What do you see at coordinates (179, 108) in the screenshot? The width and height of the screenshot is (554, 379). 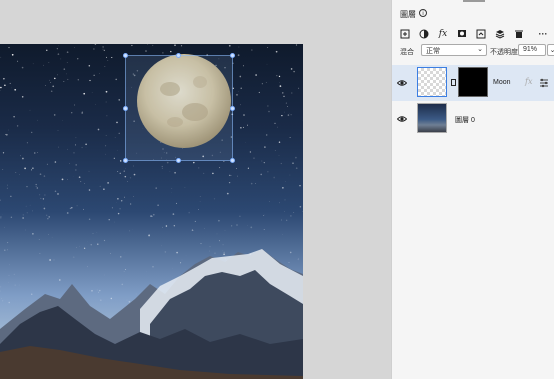 I see `moon-selection-box` at bounding box center [179, 108].